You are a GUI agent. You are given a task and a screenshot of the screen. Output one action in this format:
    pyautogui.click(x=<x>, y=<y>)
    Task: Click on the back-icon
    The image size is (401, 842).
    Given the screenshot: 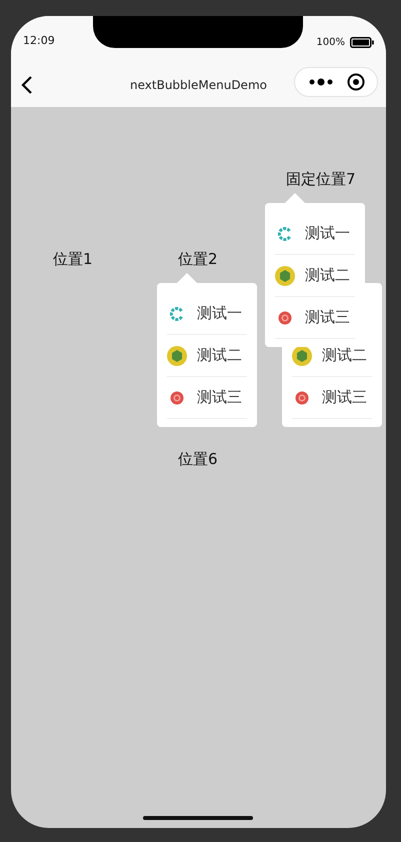 What is the action you would take?
    pyautogui.click(x=27, y=84)
    